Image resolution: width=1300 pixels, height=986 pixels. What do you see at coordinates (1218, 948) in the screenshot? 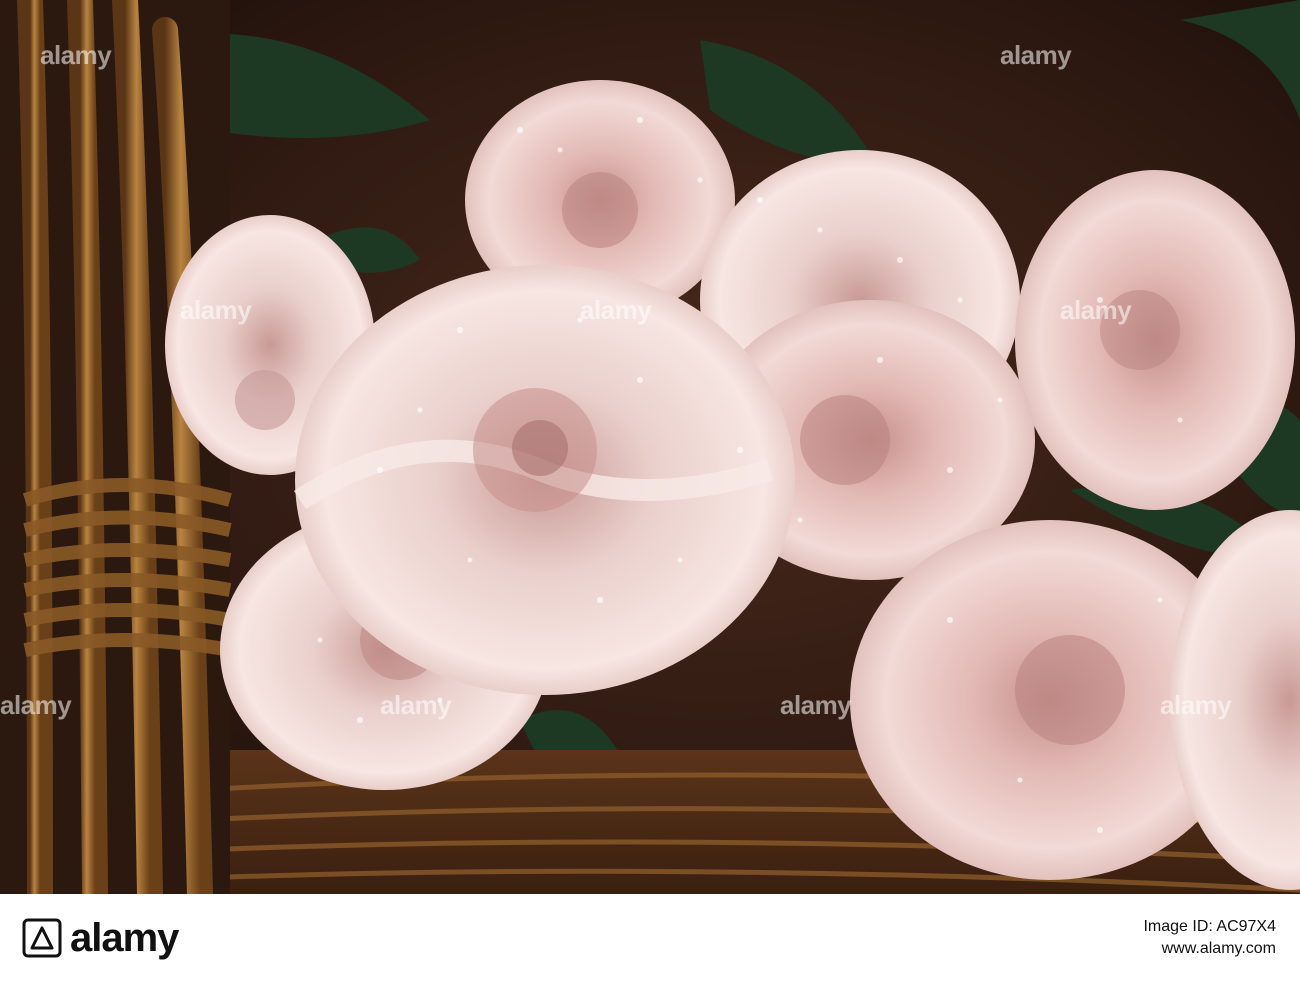
I see `site-url: www.alamy.com` at bounding box center [1218, 948].